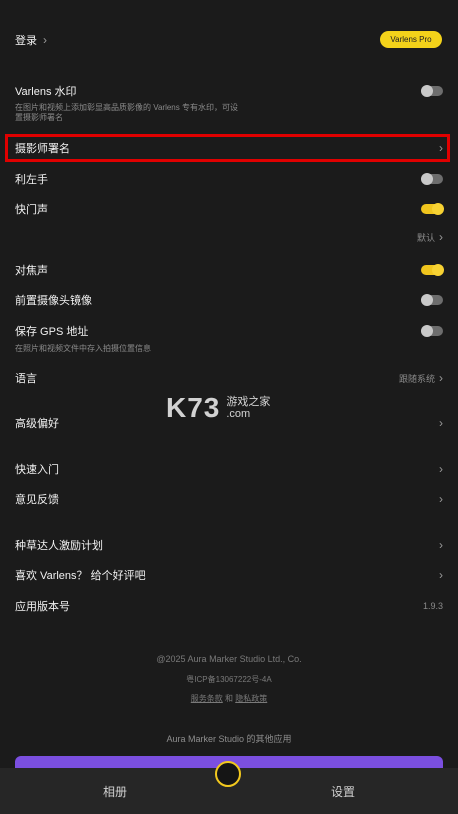  Describe the element at coordinates (80, 576) in the screenshot. I see `rate-label: 喜欢 Varlens？ 给个好评吧` at that location.